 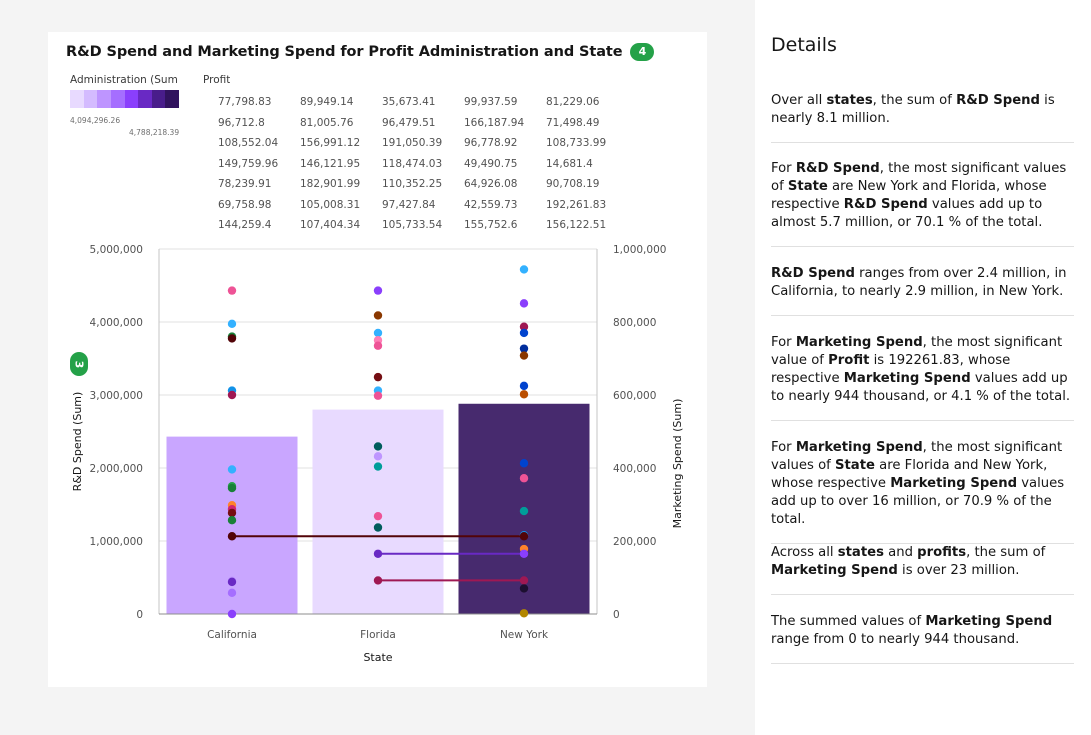 What do you see at coordinates (377, 657) in the screenshot?
I see `x-axis-title: State` at bounding box center [377, 657].